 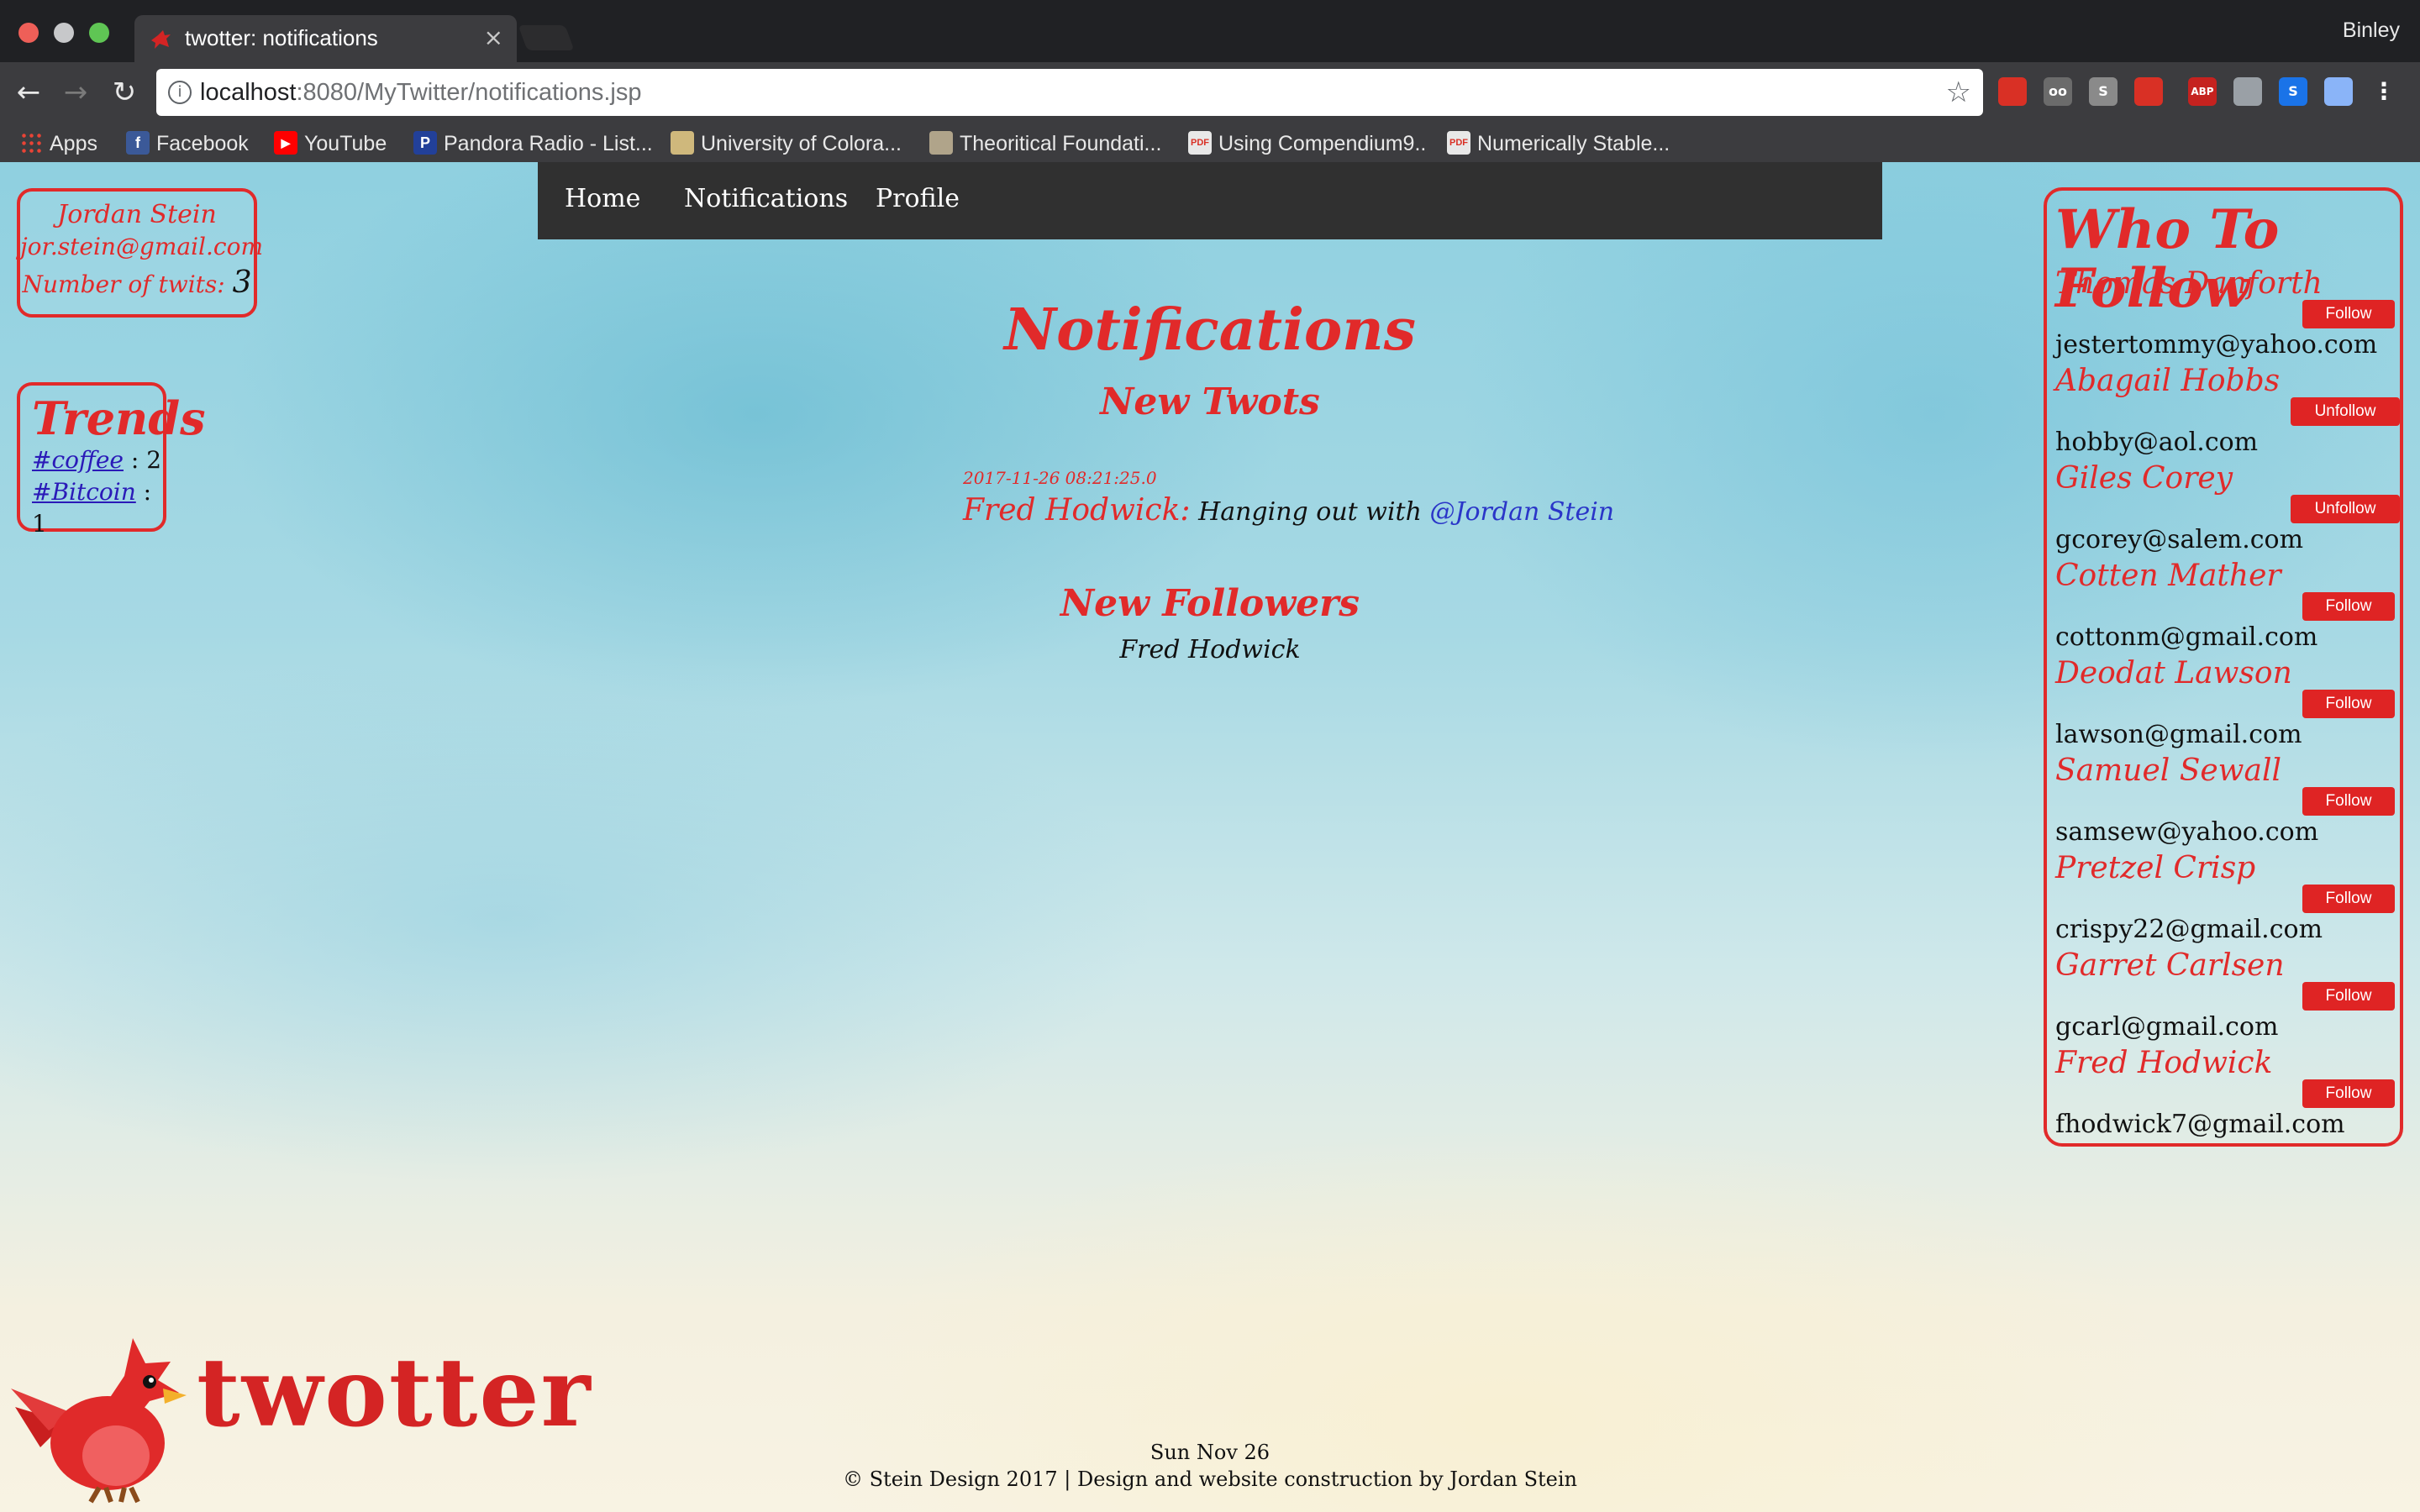 What do you see at coordinates (2103, 91) in the screenshot?
I see `extension-s-icon: S` at bounding box center [2103, 91].